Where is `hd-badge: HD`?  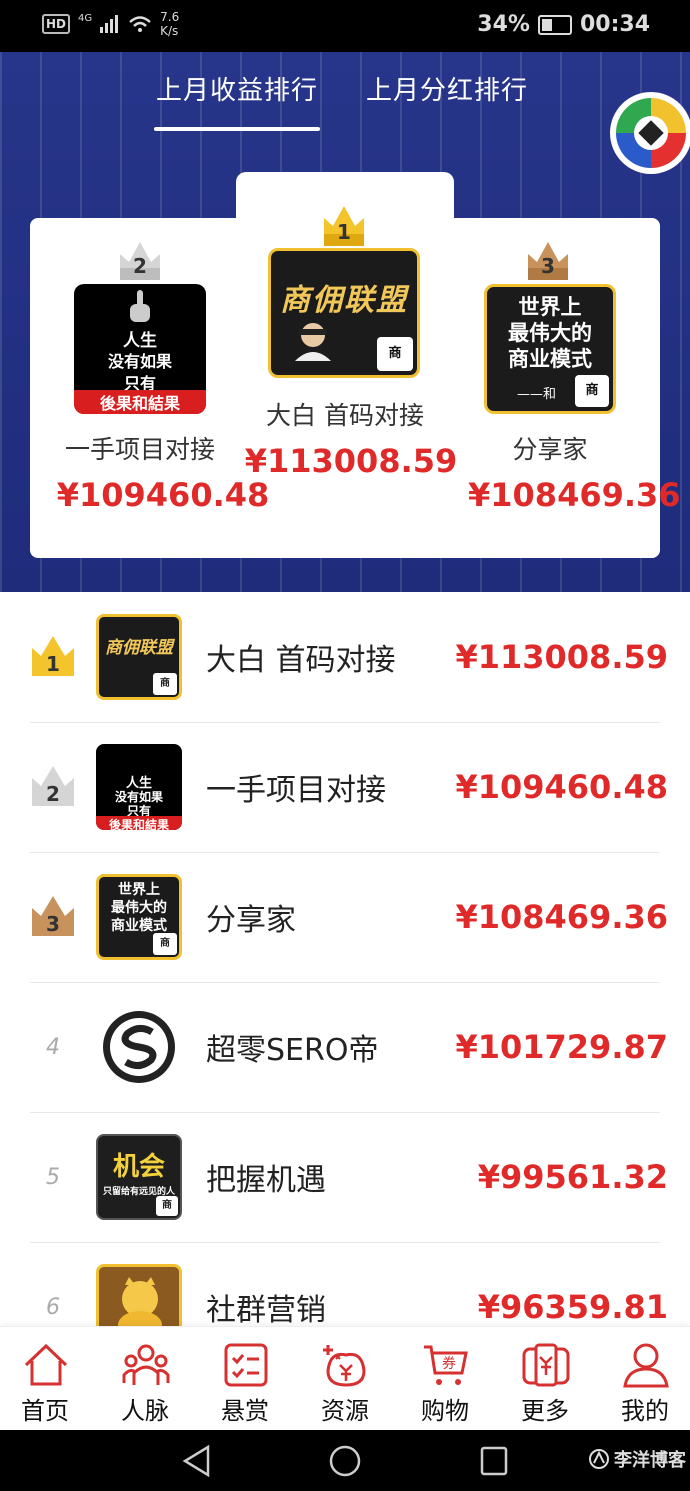 hd-badge: HD is located at coordinates (56, 24).